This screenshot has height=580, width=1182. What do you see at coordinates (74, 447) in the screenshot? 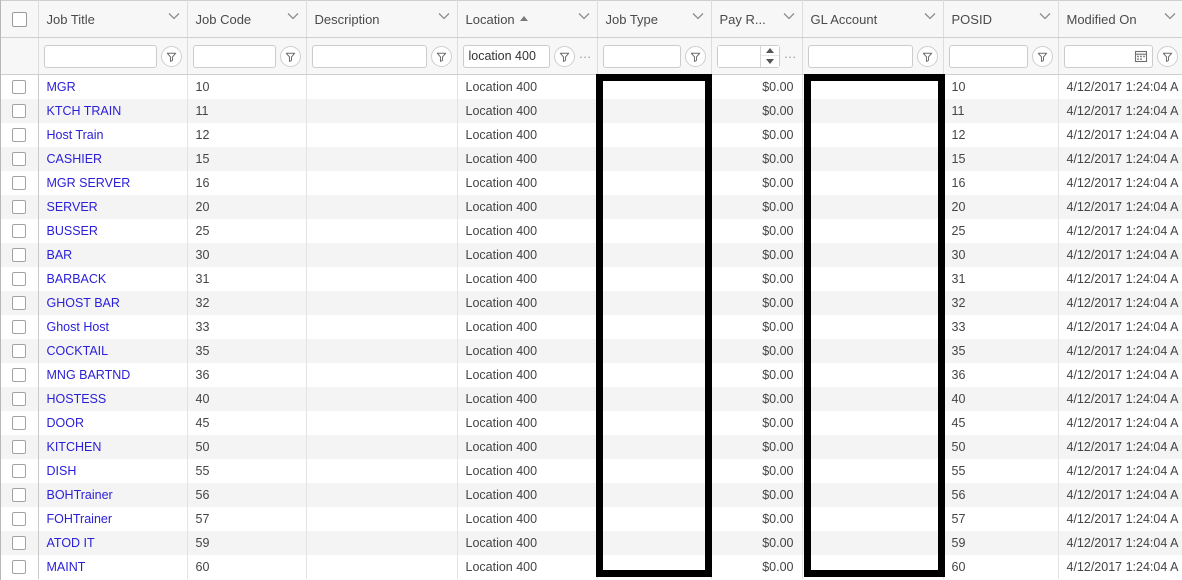
I see `job-title-link: KITCHEN` at bounding box center [74, 447].